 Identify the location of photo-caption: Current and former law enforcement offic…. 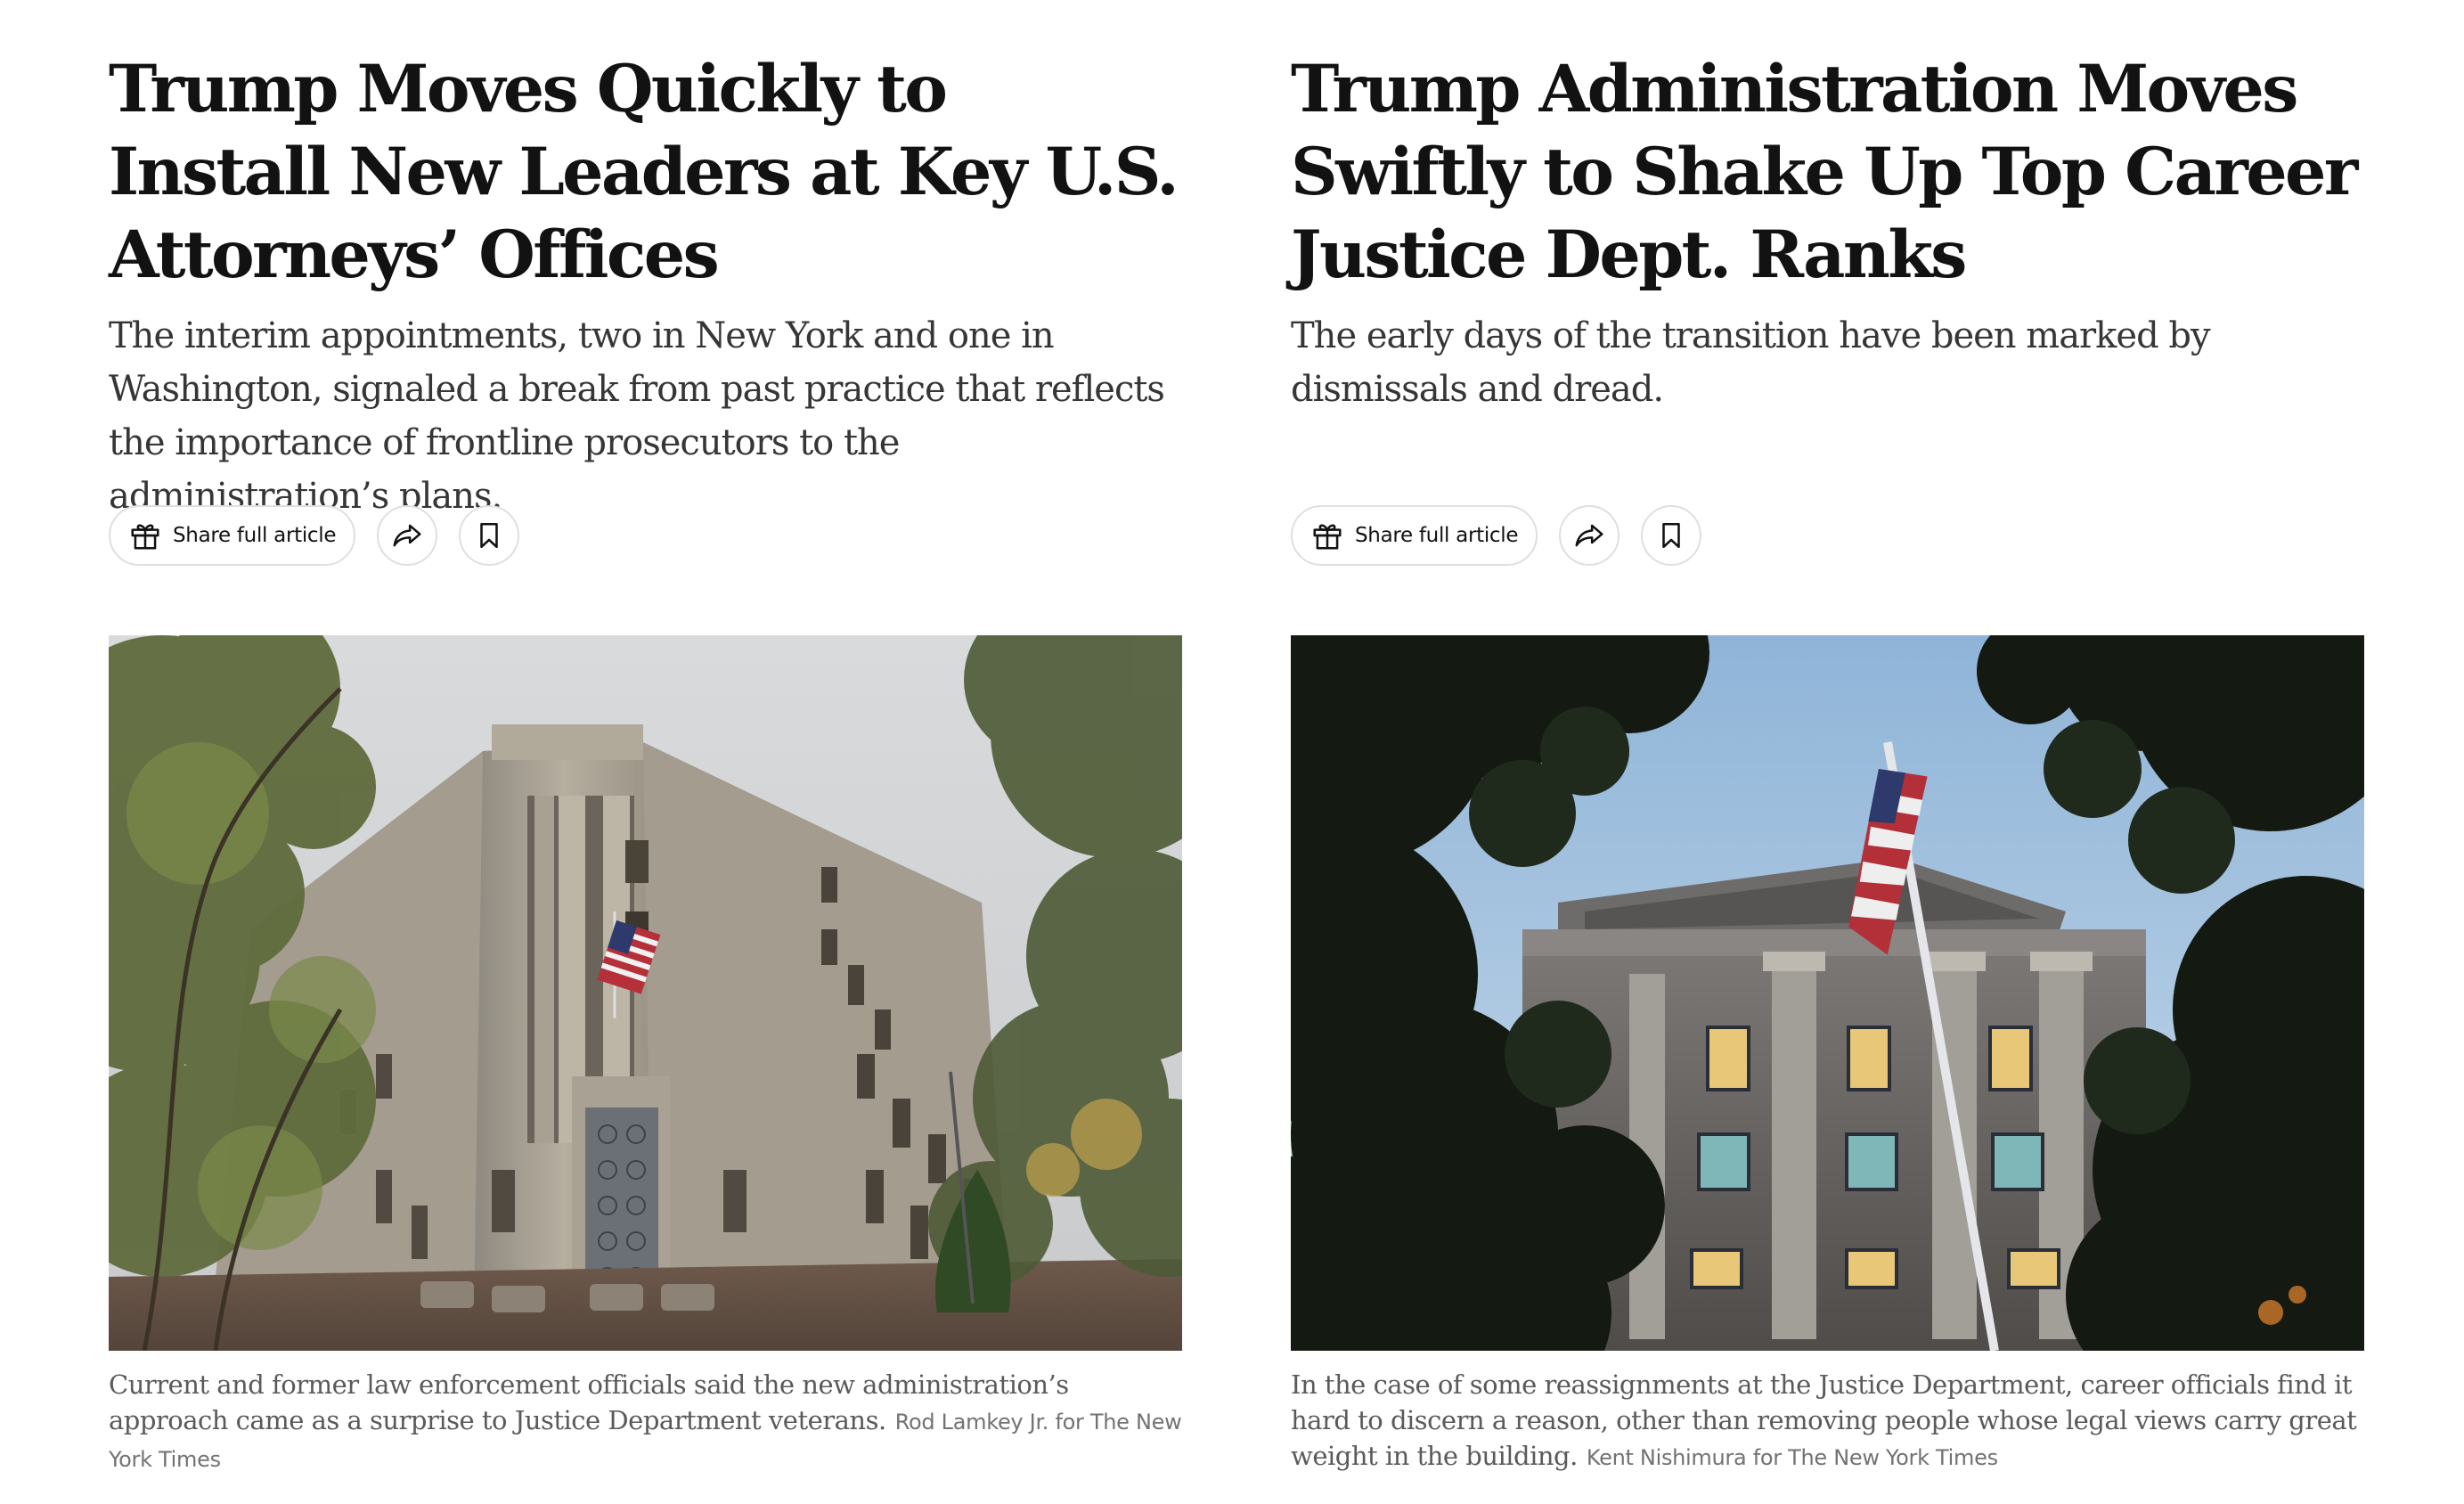
(646, 1422).